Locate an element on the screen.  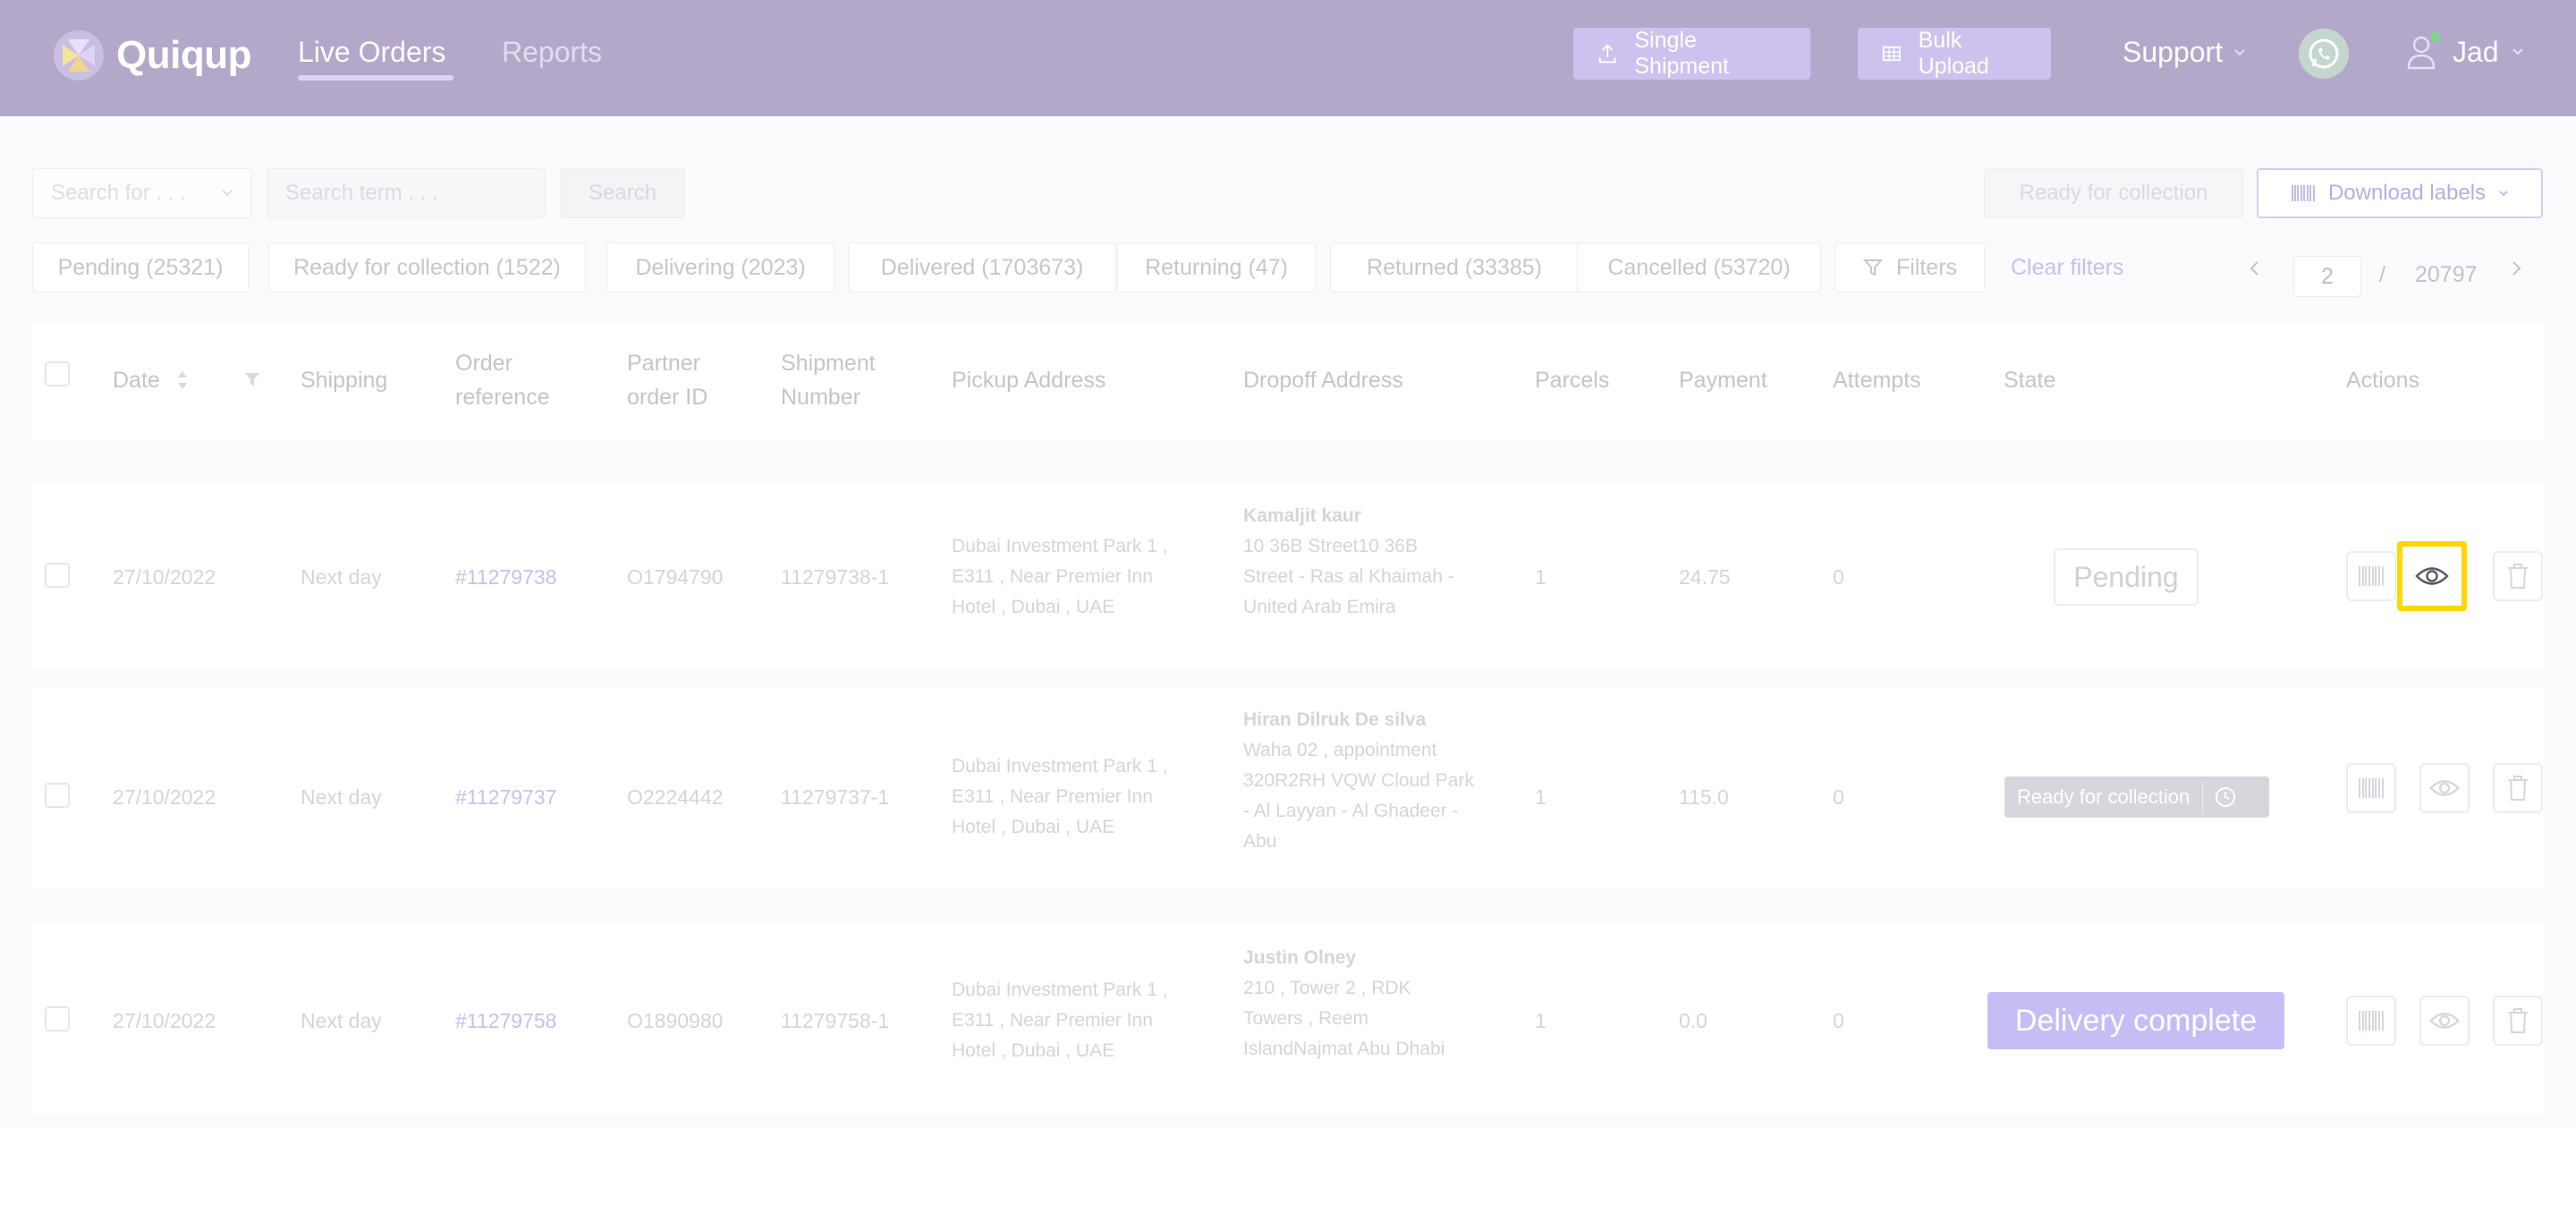
header-actions: Actions is located at coordinates (2382, 380).